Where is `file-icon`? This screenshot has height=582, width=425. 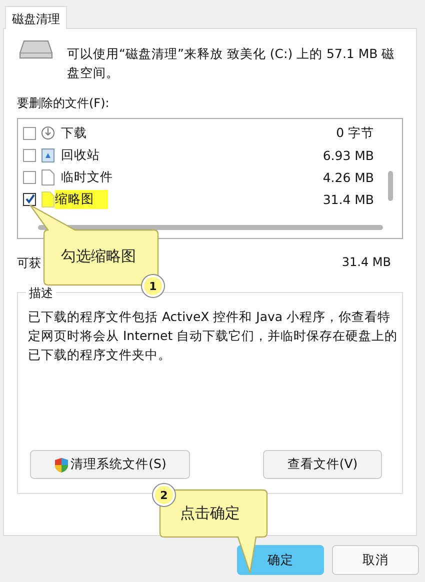
file-icon is located at coordinates (48, 177).